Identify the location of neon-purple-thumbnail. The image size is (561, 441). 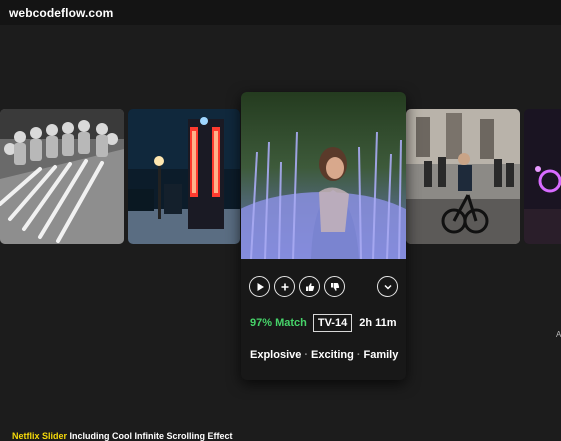
(542, 176).